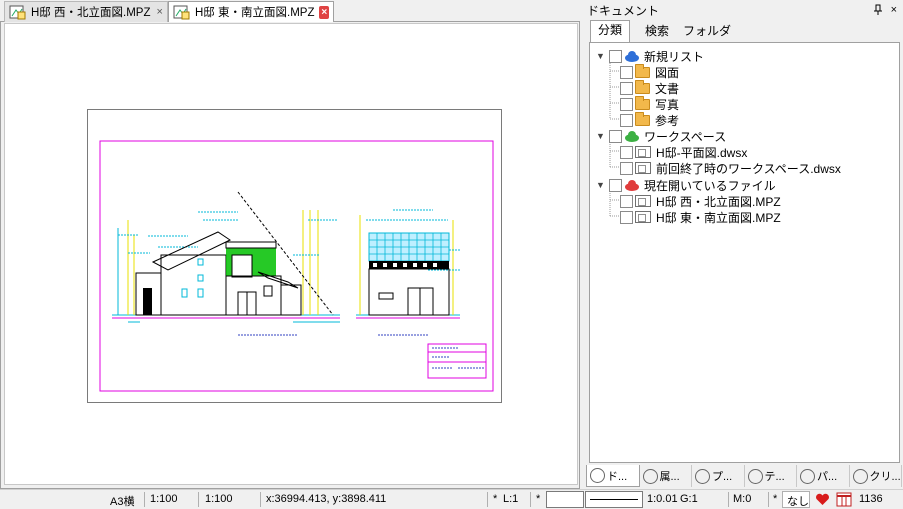 The height and width of the screenshot is (509, 903). I want to click on line-type-preview, so click(614, 499).